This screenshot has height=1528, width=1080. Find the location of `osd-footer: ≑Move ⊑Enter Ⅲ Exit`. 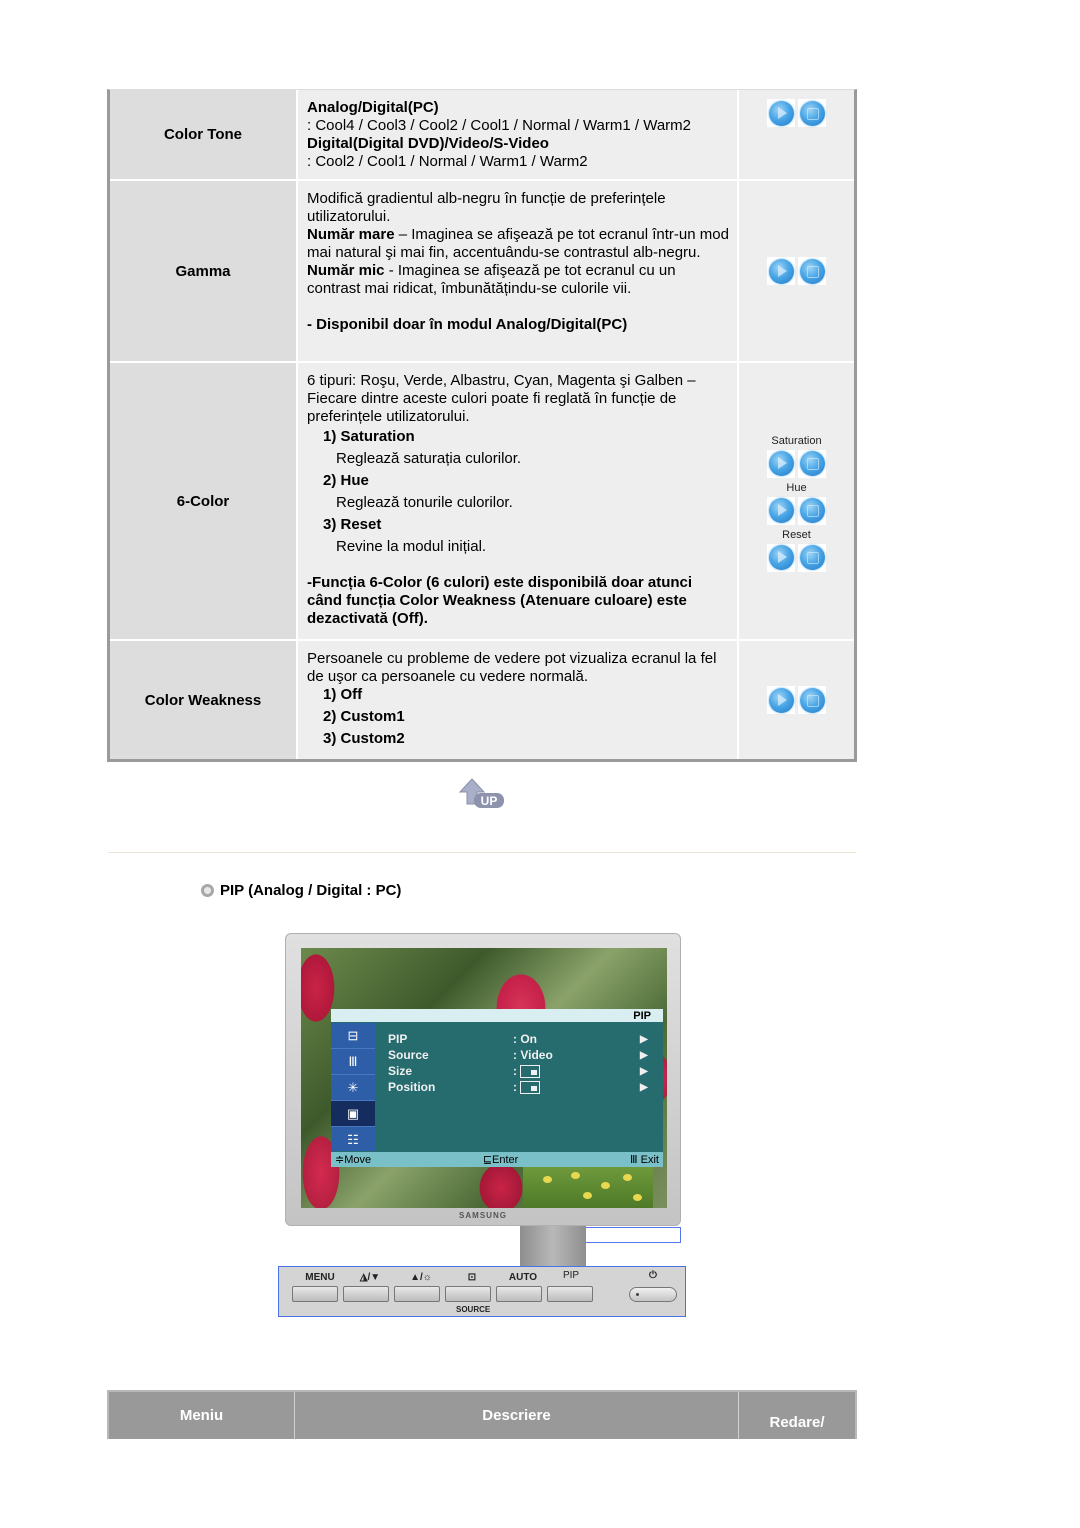

osd-footer: ≑Move ⊑Enter Ⅲ Exit is located at coordinates (497, 1159).